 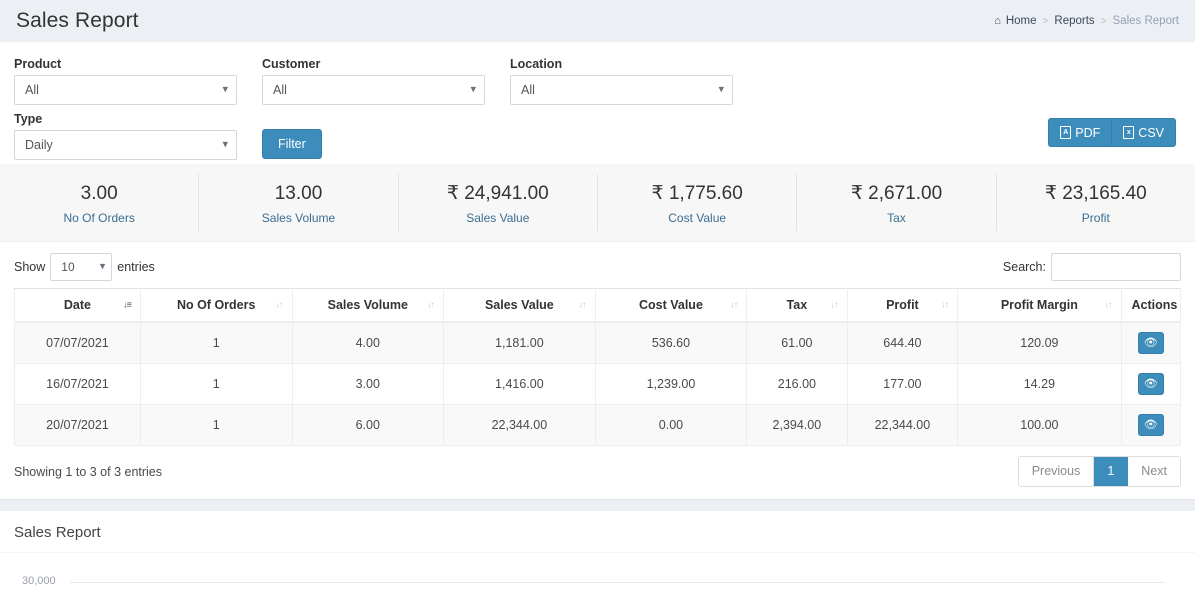 I want to click on column-header-no-of-orders: No Of Orders ↓↑, so click(x=216, y=305).